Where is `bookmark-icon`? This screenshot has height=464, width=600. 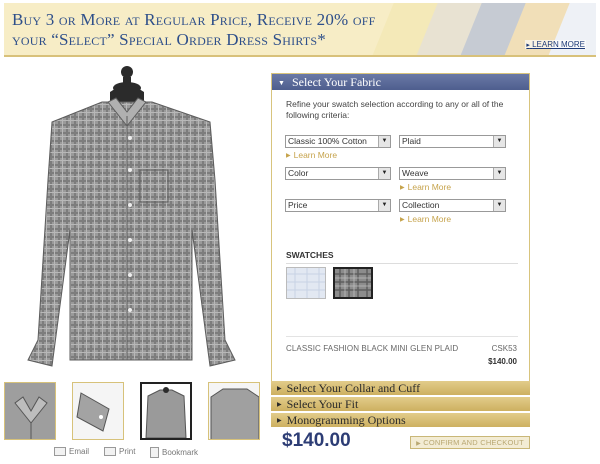
bookmark-icon is located at coordinates (154, 452).